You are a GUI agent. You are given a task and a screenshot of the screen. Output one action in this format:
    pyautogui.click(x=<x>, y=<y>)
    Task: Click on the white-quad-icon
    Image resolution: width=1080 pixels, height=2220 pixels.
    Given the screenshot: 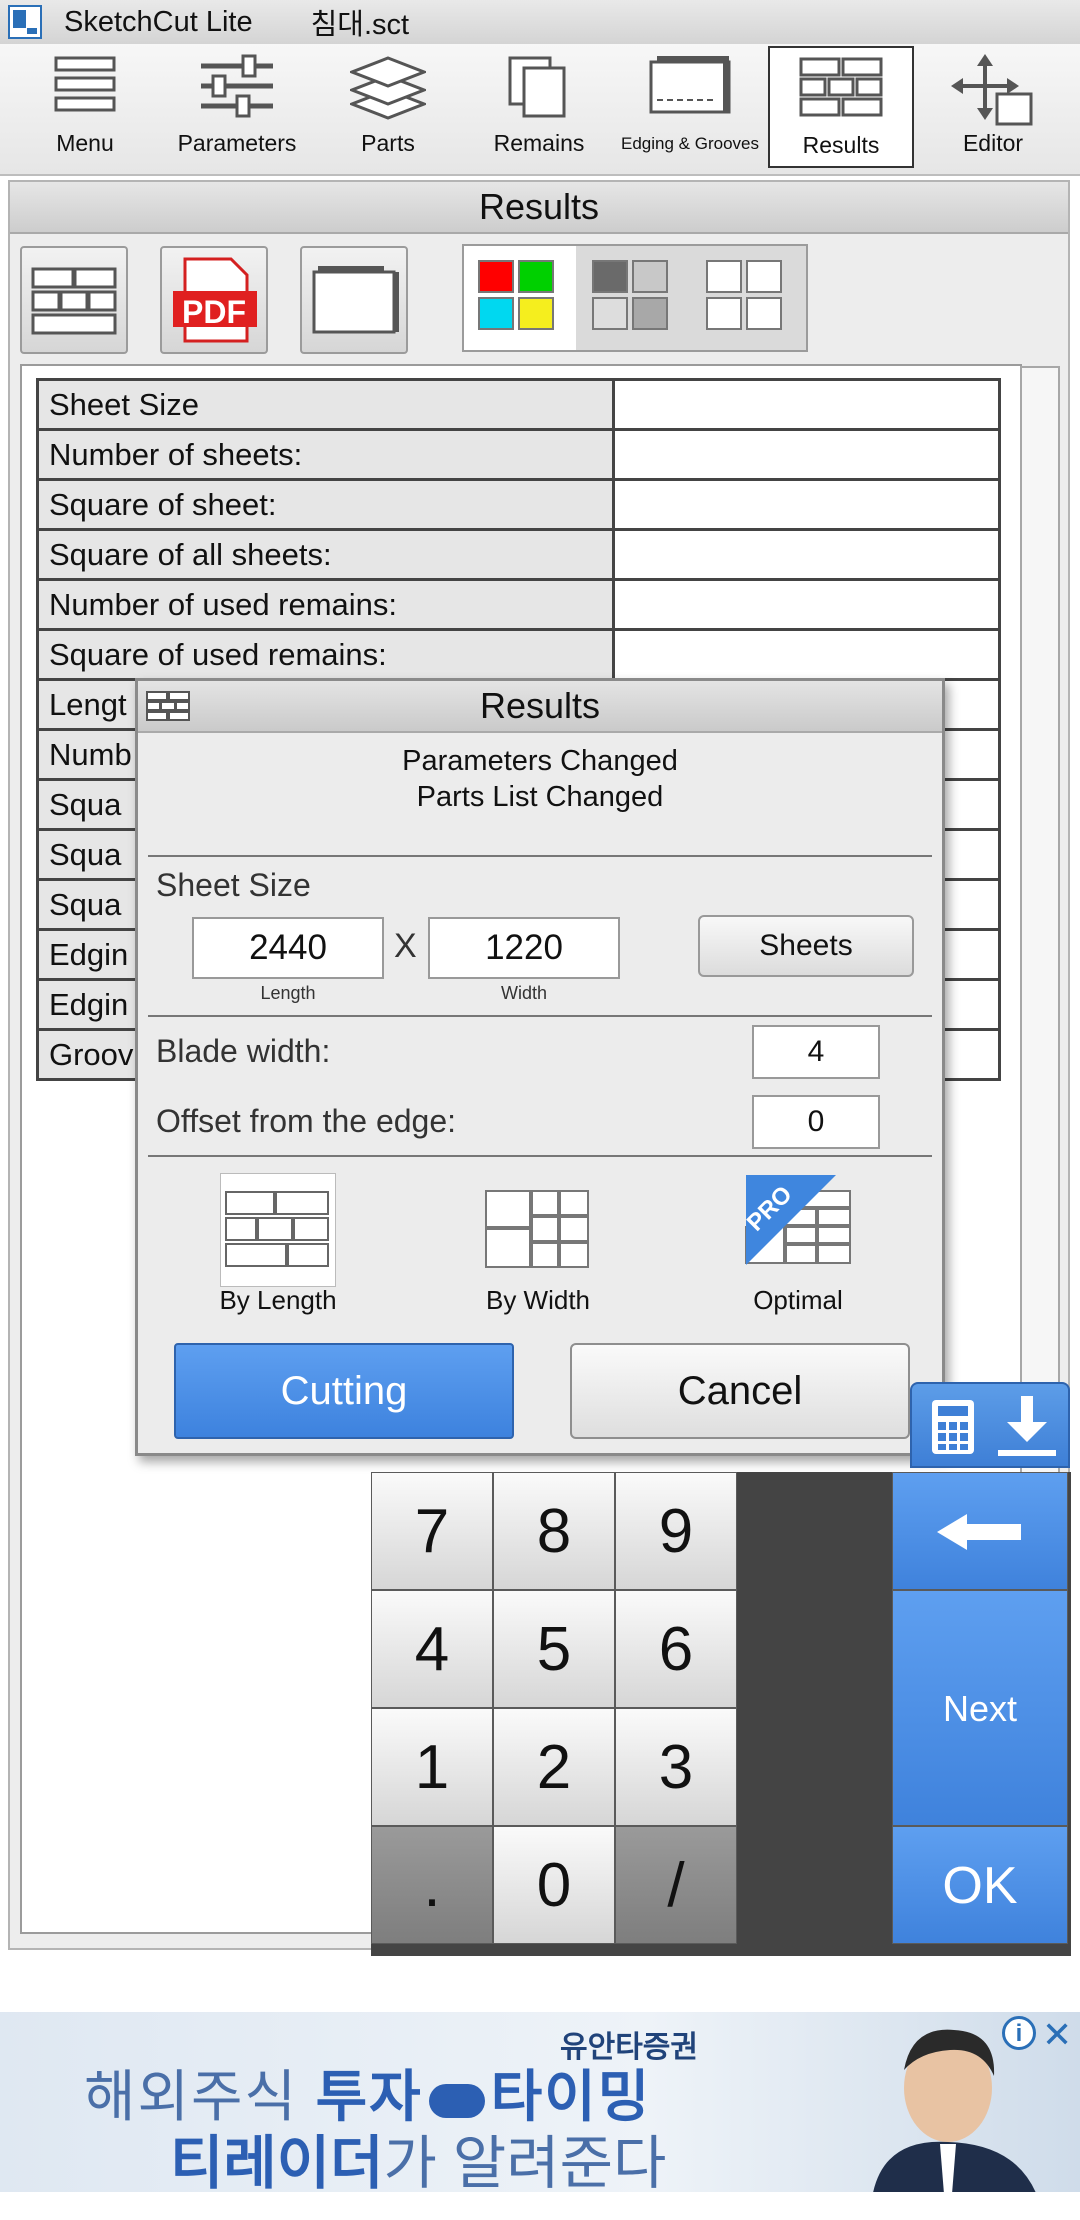 What is the action you would take?
    pyautogui.click(x=746, y=297)
    